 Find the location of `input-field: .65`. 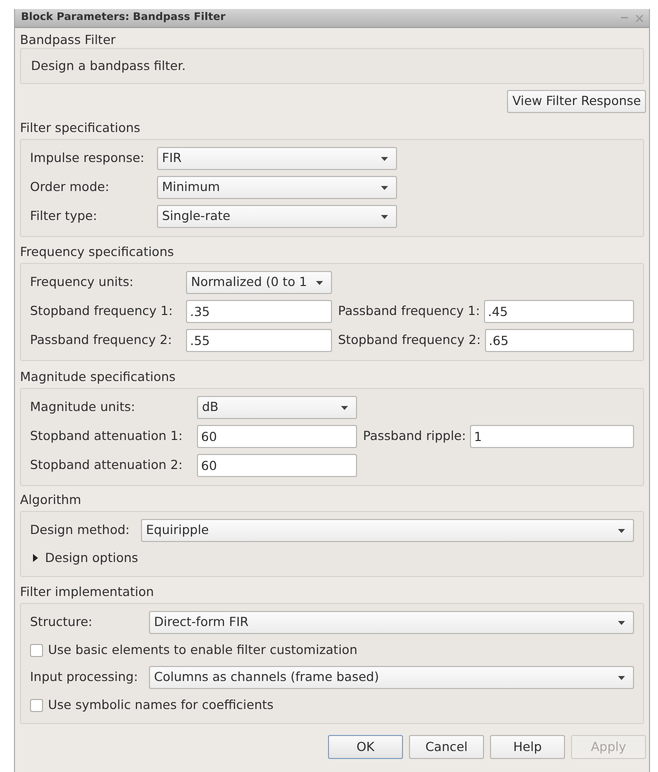

input-field: .65 is located at coordinates (559, 340).